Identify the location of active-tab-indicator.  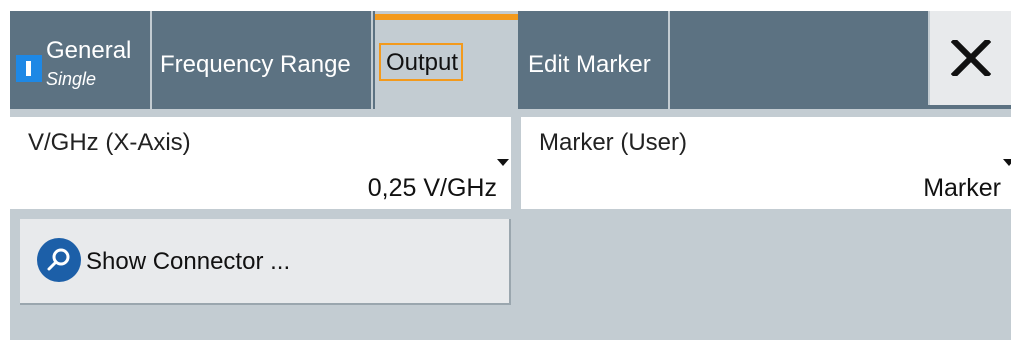
(446, 17).